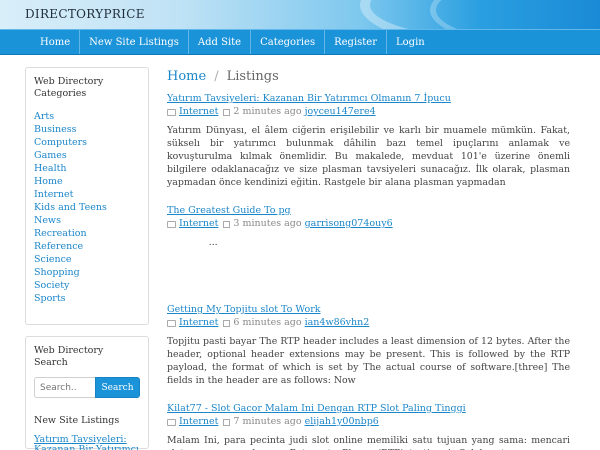  I want to click on category-link-science: Science, so click(87, 259).